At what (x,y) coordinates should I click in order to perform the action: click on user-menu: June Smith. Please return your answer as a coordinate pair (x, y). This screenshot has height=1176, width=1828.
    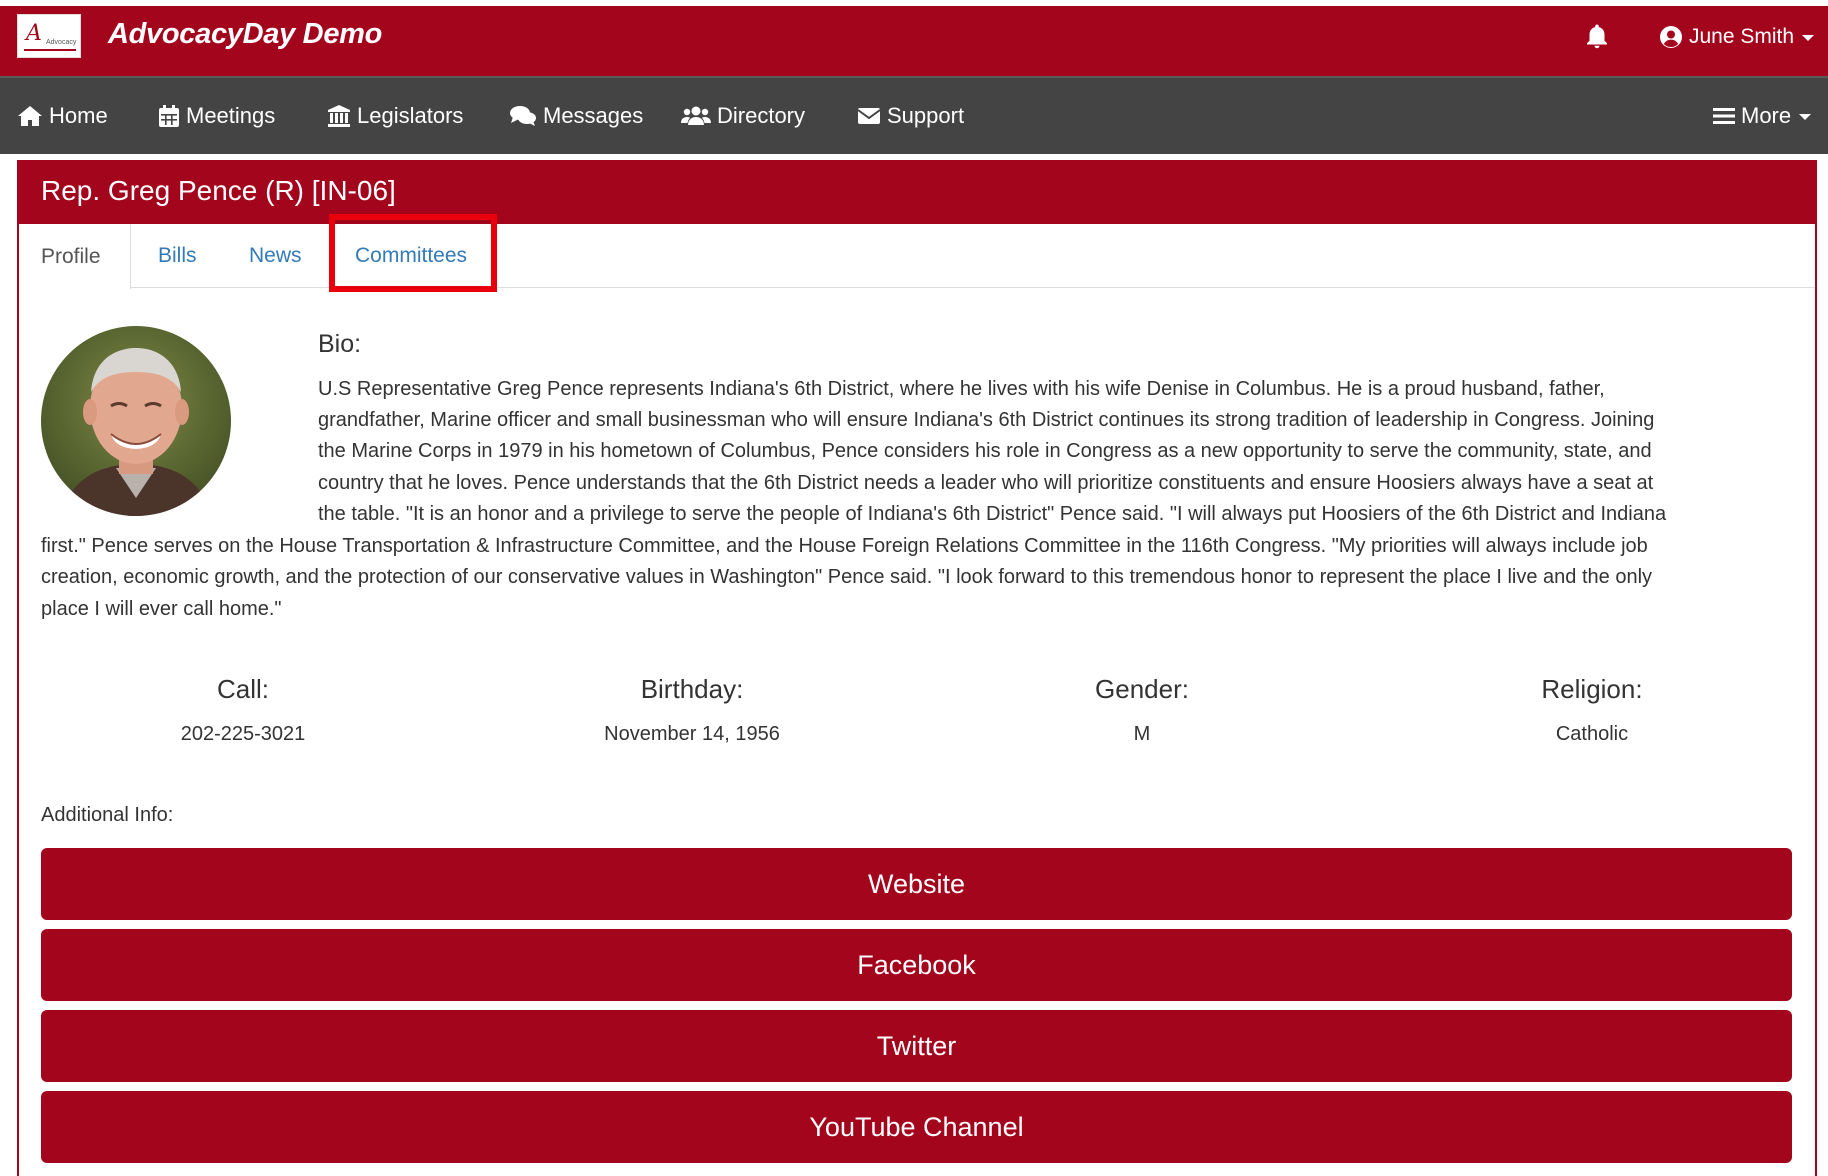
    Looking at the image, I should click on (1737, 37).